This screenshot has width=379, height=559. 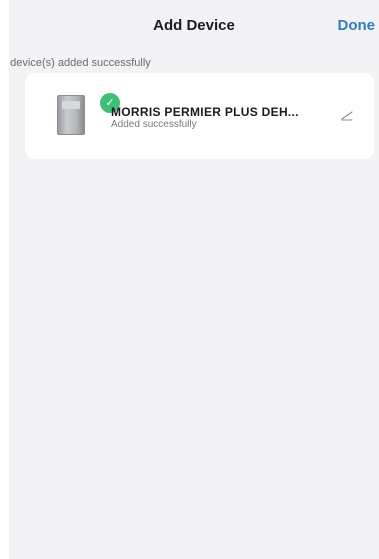 I want to click on edit-icon, so click(x=347, y=115).